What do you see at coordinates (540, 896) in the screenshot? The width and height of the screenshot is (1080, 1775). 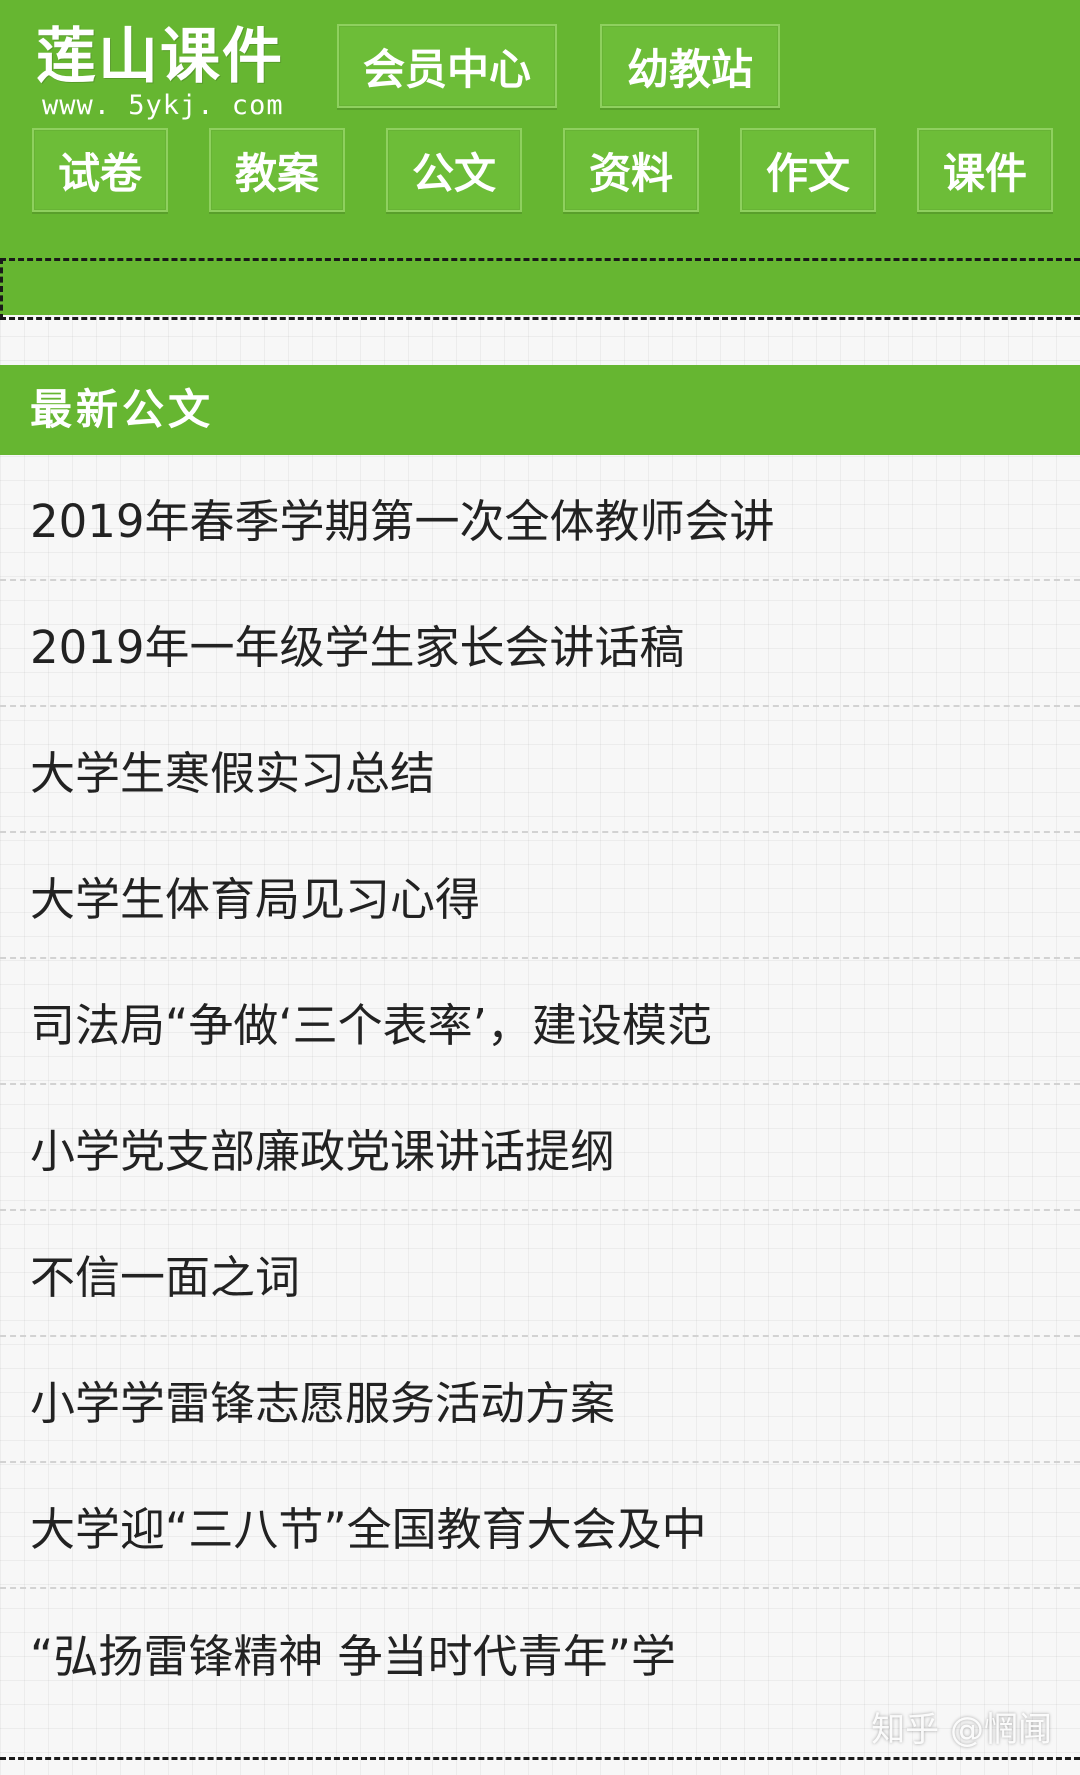 I see `article-link: 大学生体育局见习心得` at bounding box center [540, 896].